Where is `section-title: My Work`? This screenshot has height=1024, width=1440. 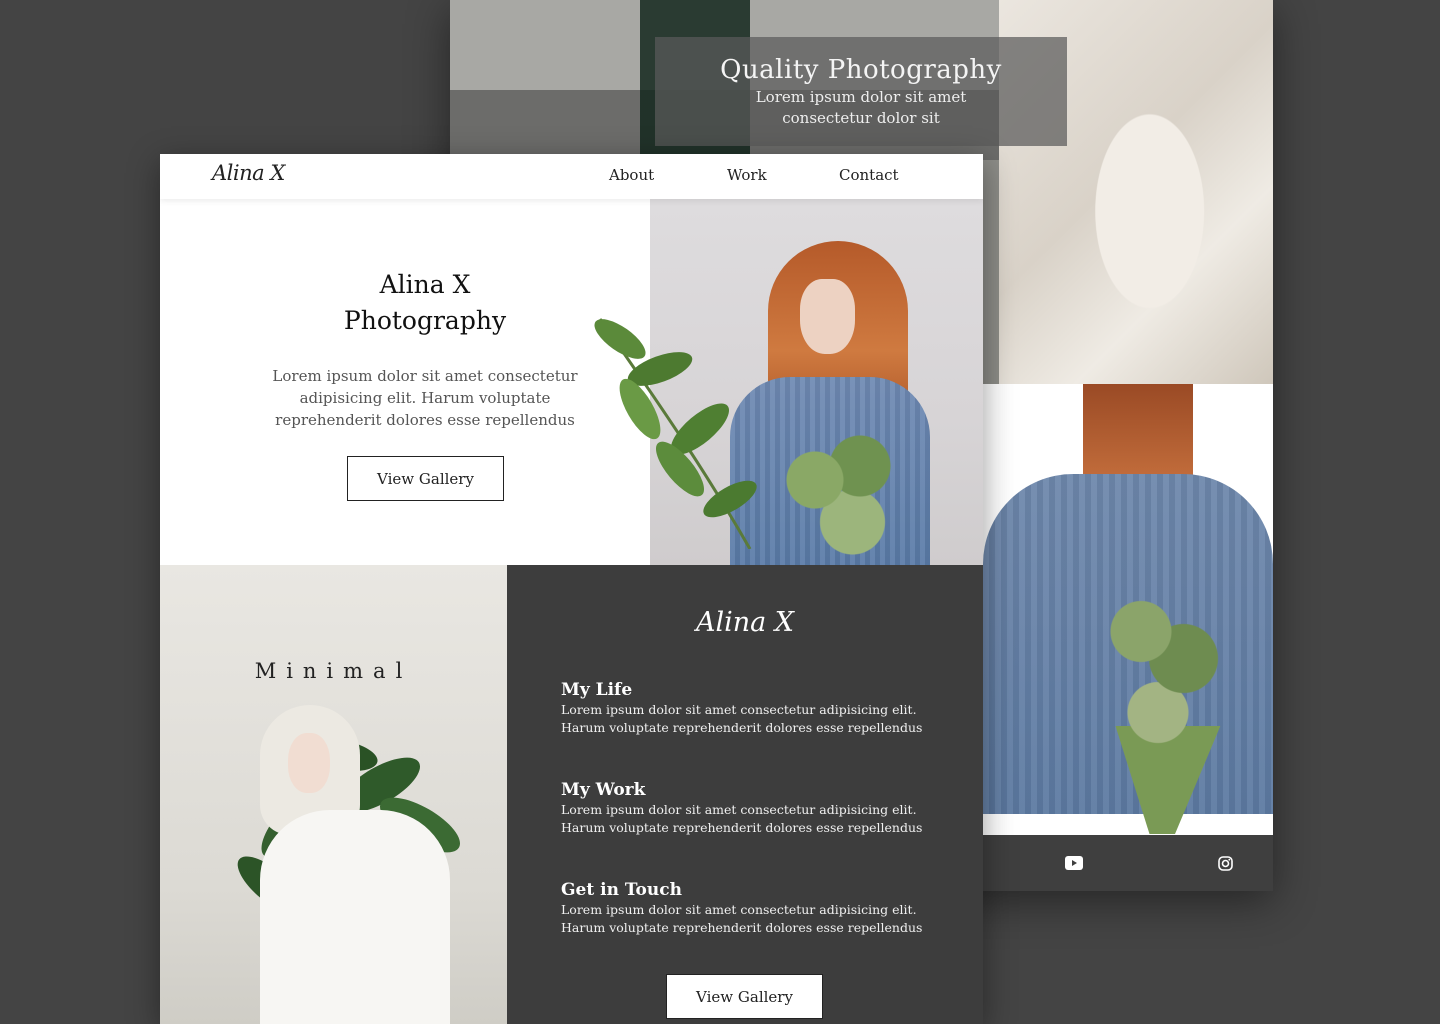
section-title: My Work is located at coordinates (603, 790).